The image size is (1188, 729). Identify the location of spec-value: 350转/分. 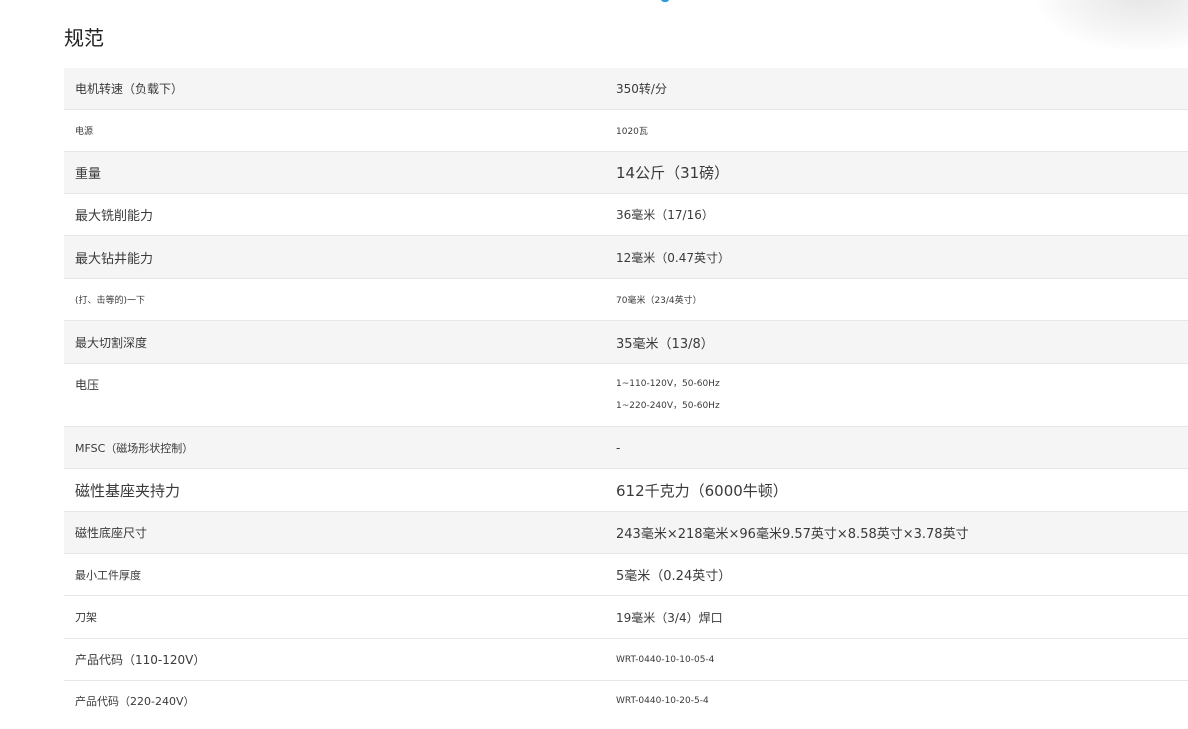
(641, 89).